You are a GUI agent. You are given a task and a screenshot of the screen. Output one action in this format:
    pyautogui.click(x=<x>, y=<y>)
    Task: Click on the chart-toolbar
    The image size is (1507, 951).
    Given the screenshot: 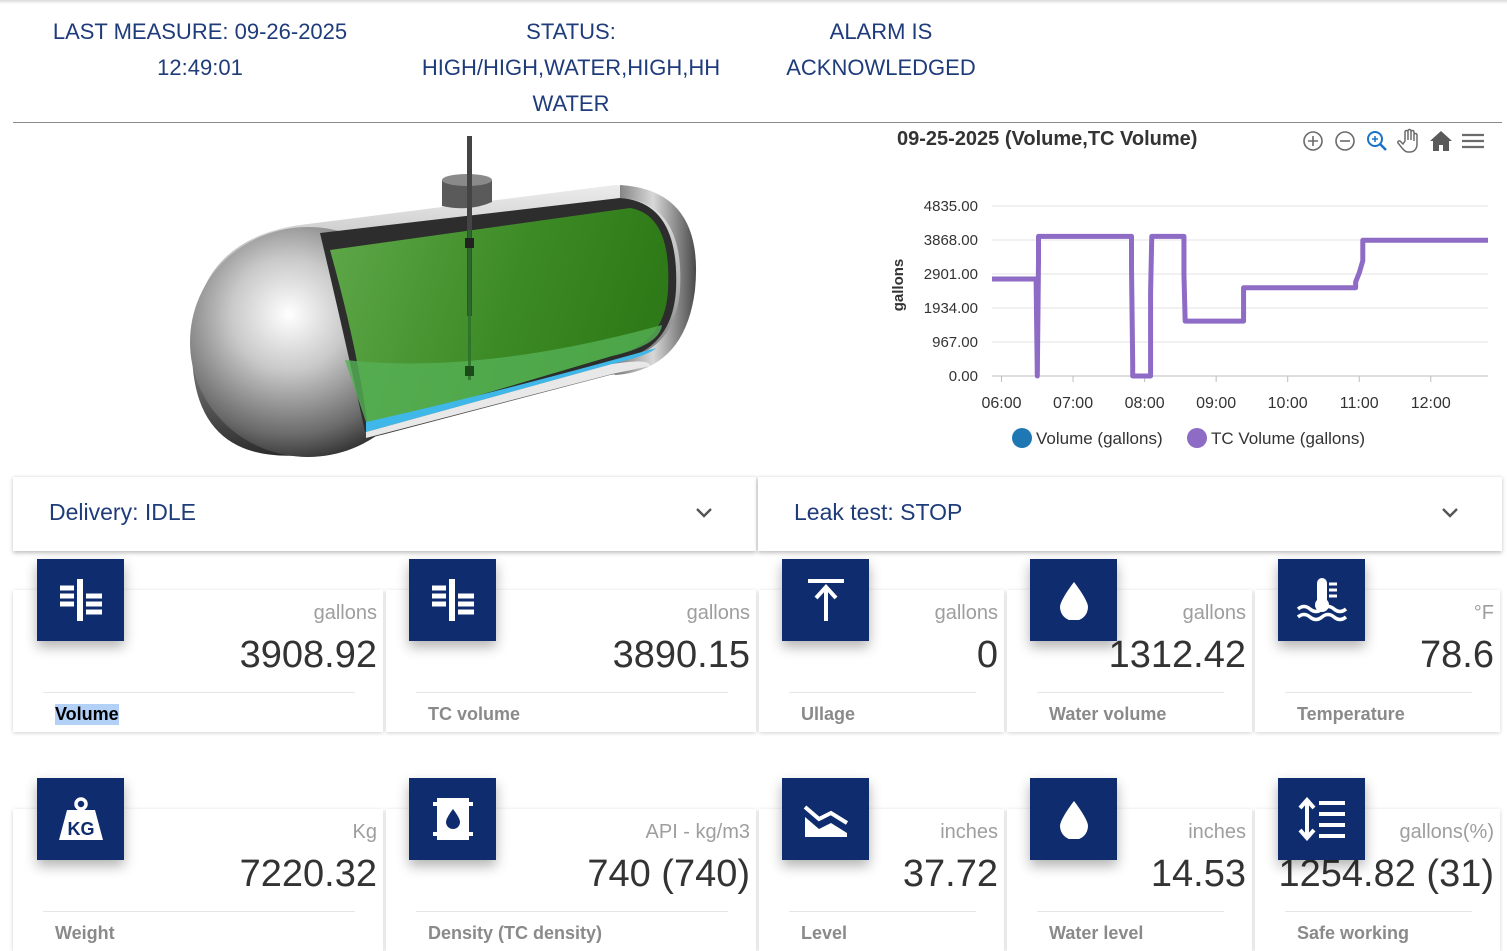 What is the action you would take?
    pyautogui.click(x=1393, y=141)
    